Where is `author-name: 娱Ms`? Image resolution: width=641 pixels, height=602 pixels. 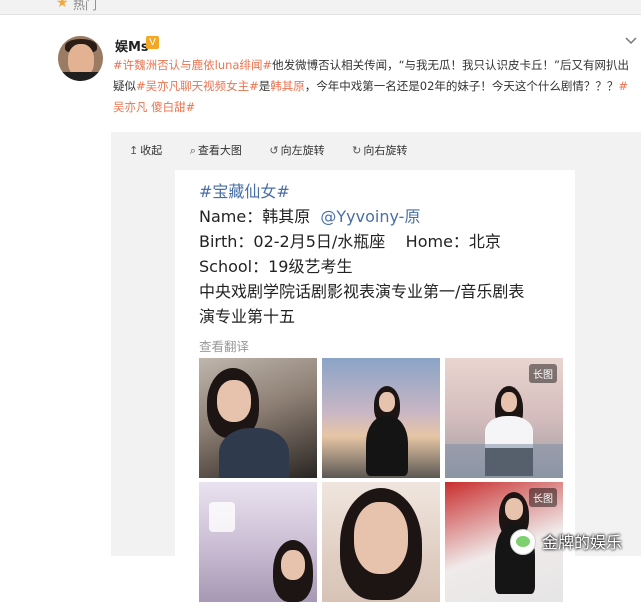 author-name: 娱Ms is located at coordinates (132, 45).